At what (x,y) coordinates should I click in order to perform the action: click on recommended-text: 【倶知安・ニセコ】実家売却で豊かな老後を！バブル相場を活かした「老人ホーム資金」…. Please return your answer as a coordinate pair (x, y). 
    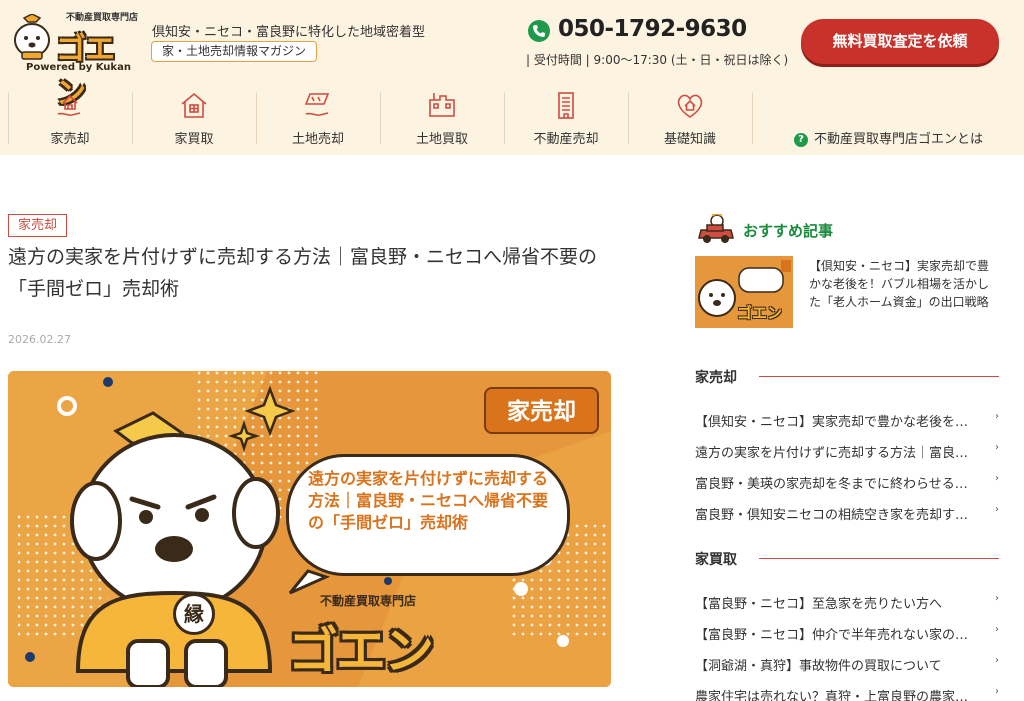
    Looking at the image, I should click on (899, 284).